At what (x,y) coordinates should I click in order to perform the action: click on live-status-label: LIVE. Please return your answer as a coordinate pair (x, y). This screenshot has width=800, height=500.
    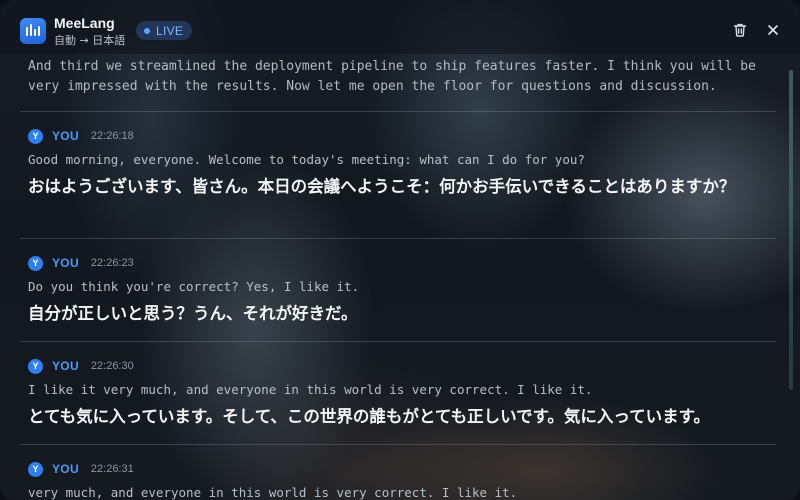
    Looking at the image, I should click on (170, 30).